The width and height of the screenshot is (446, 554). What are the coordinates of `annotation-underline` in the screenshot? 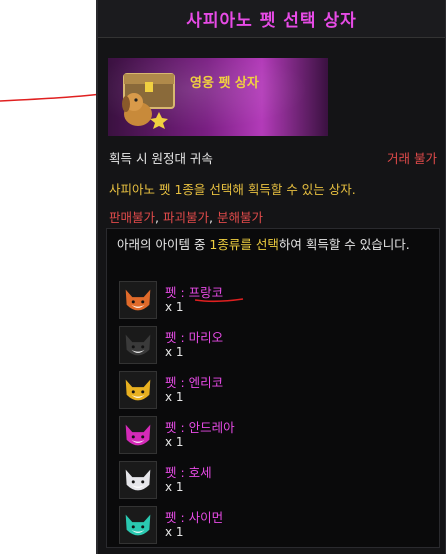 It's located at (219, 300).